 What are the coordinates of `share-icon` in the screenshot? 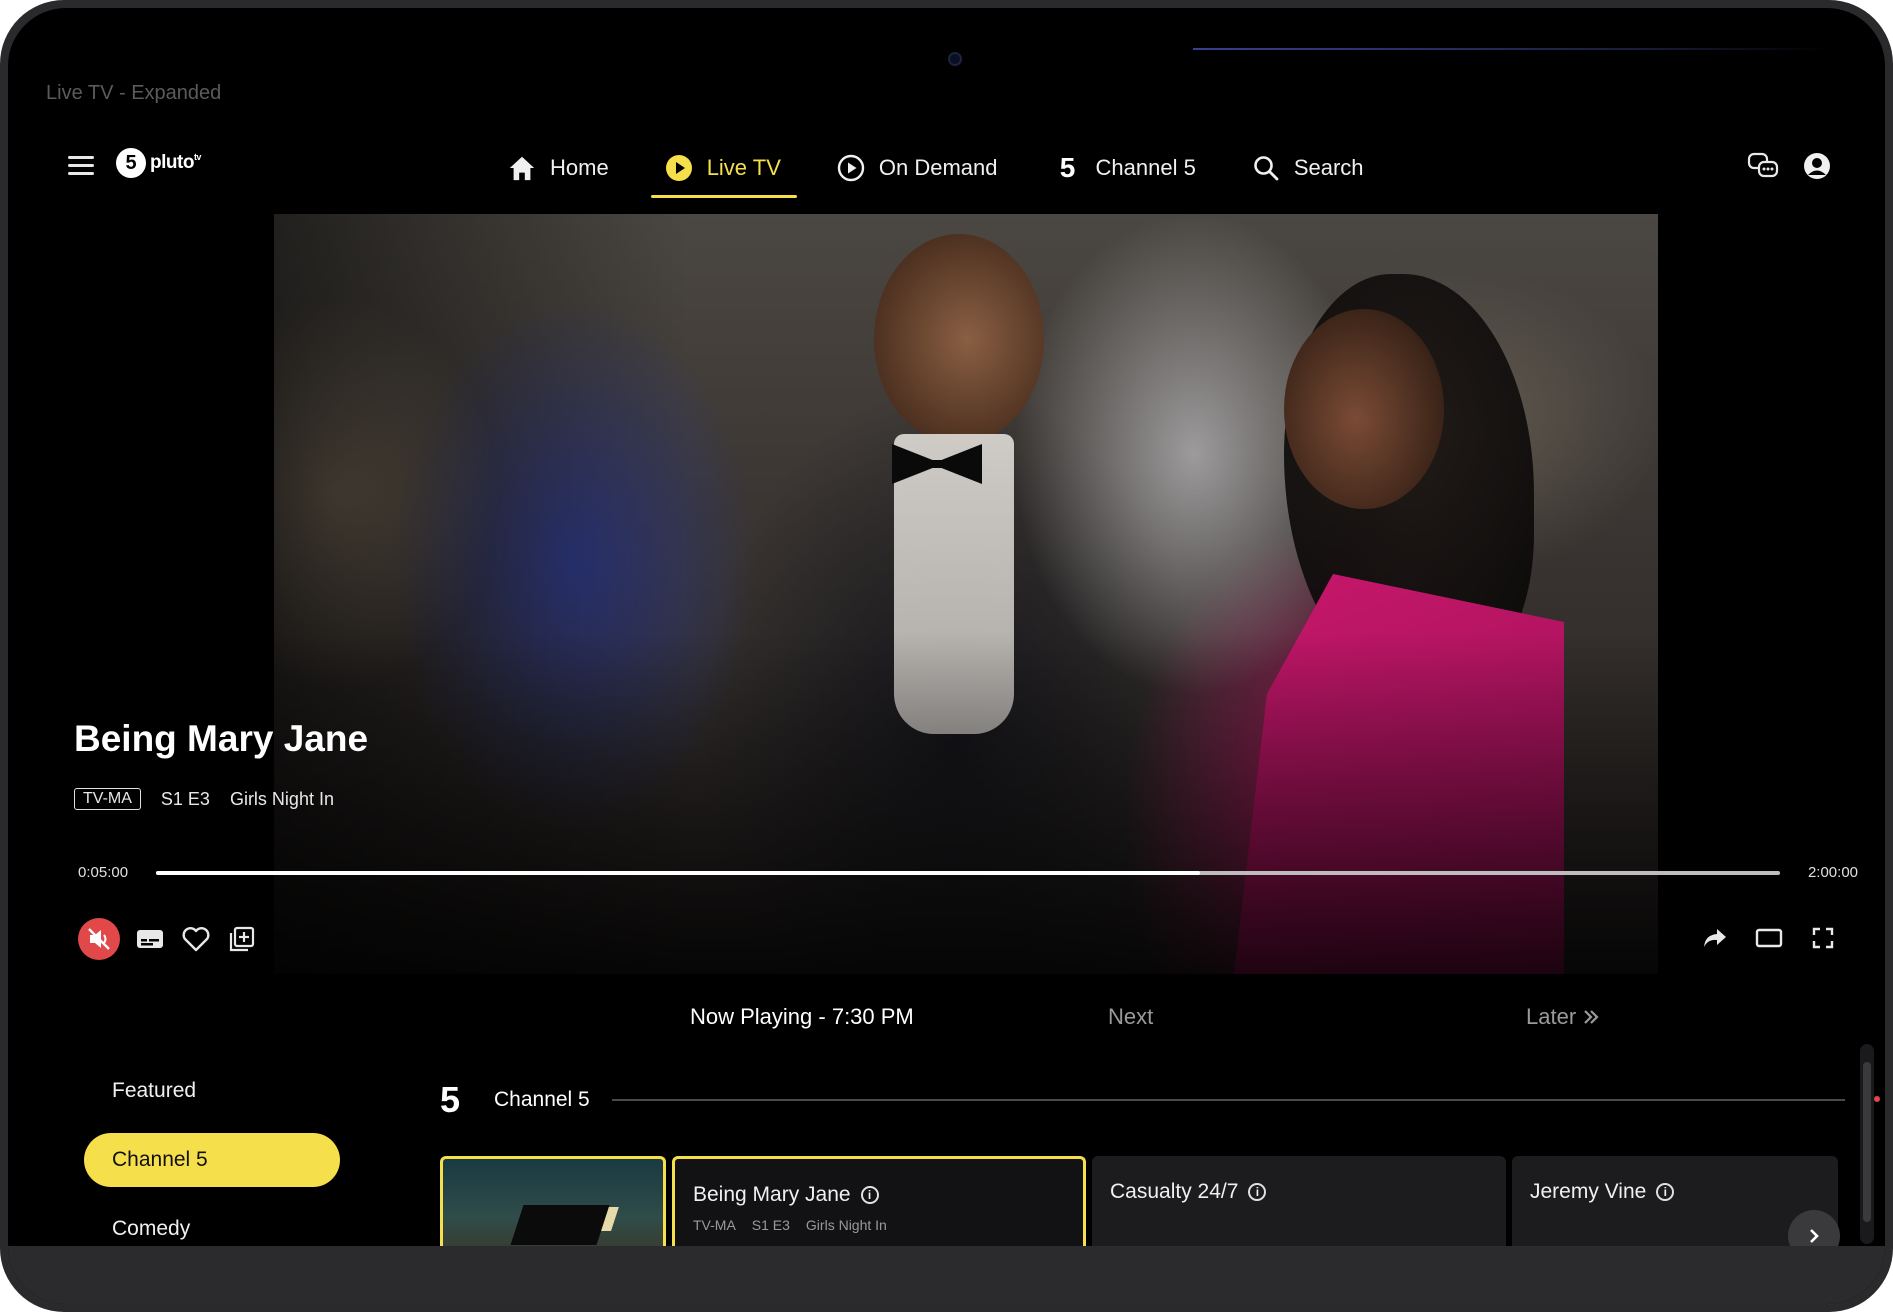 It's located at (1715, 938).